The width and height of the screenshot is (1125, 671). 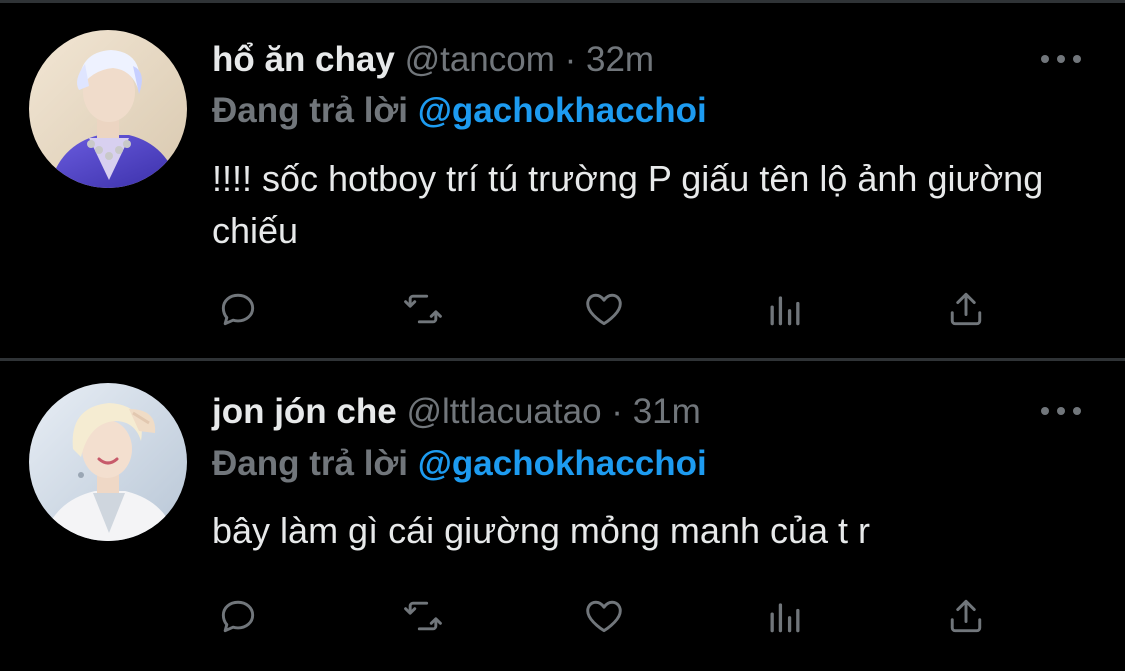 I want to click on tweet-header: jon jón che @lttlacuatao · 31m, so click(x=456, y=412).